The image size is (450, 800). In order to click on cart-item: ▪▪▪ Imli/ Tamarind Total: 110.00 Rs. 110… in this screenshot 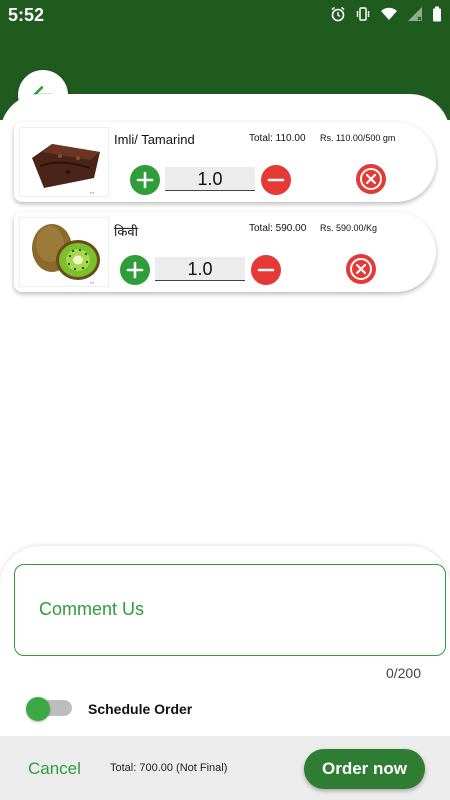, I will do `click(225, 162)`.